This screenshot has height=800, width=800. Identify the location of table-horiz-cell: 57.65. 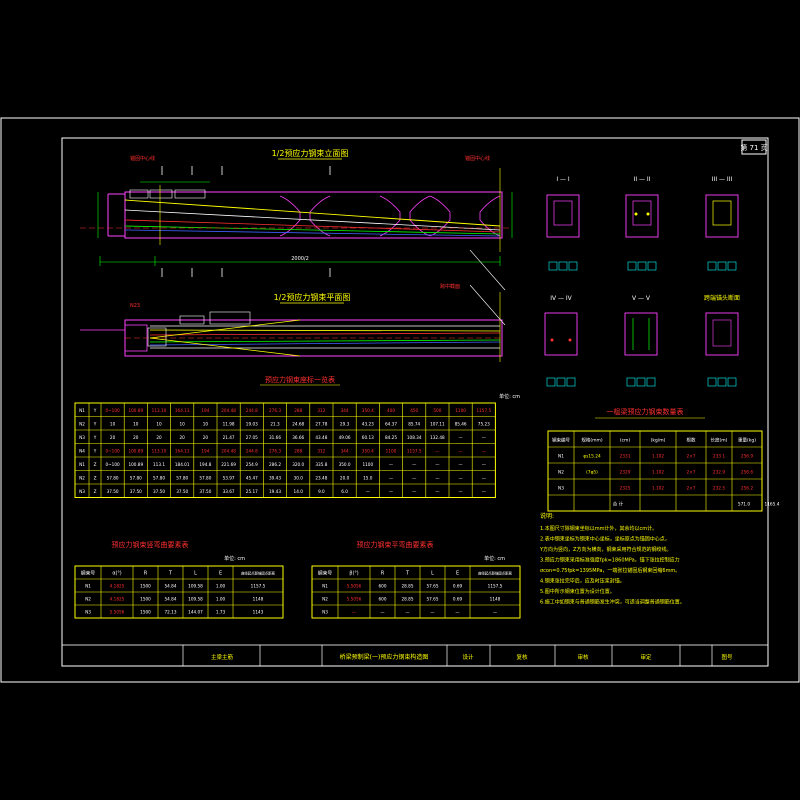
(433, 585).